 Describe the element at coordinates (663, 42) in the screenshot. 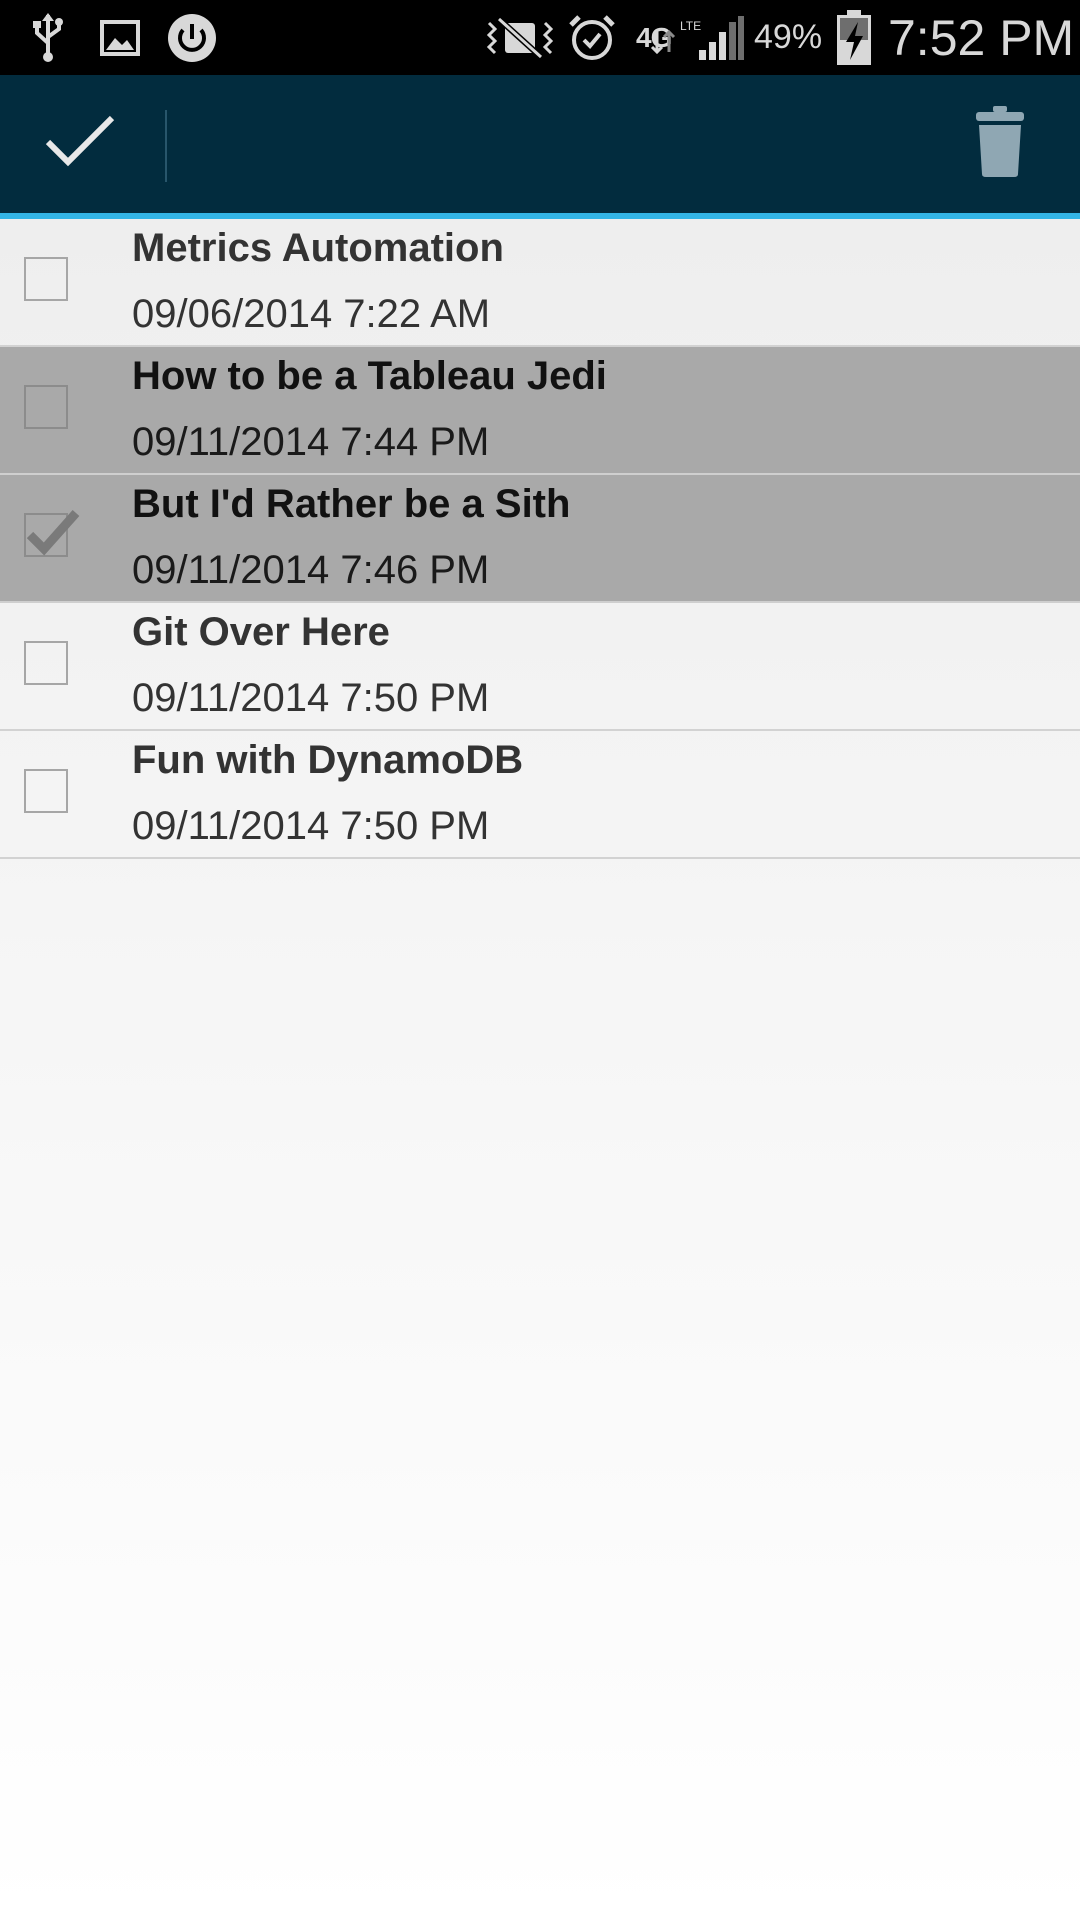

I see `data-arrows-icon` at that location.